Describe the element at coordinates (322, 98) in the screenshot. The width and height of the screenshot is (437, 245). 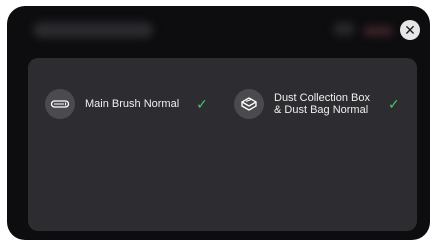
I see `dust-box-label-line1: Dust Collection Box` at that location.